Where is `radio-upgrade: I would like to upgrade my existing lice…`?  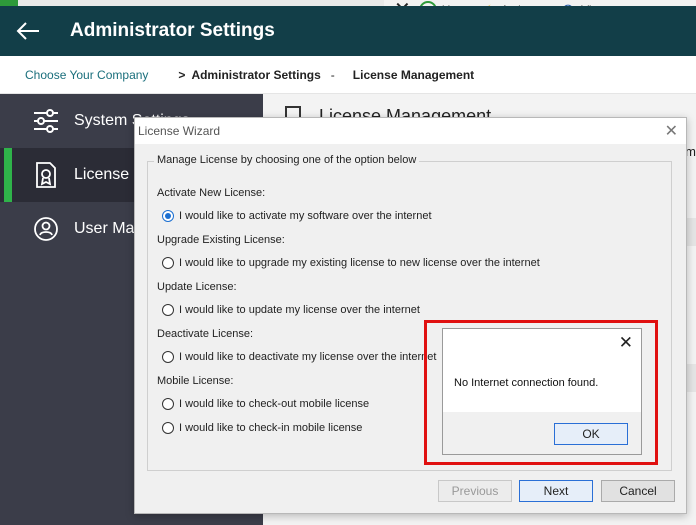 radio-upgrade: I would like to upgrade my existing lice… is located at coordinates (351, 263).